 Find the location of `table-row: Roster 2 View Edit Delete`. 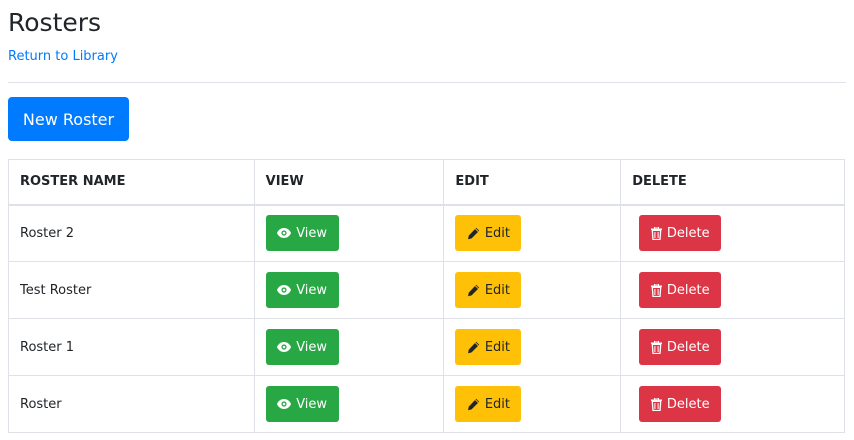

table-row: Roster 2 View Edit Delete is located at coordinates (426, 233).